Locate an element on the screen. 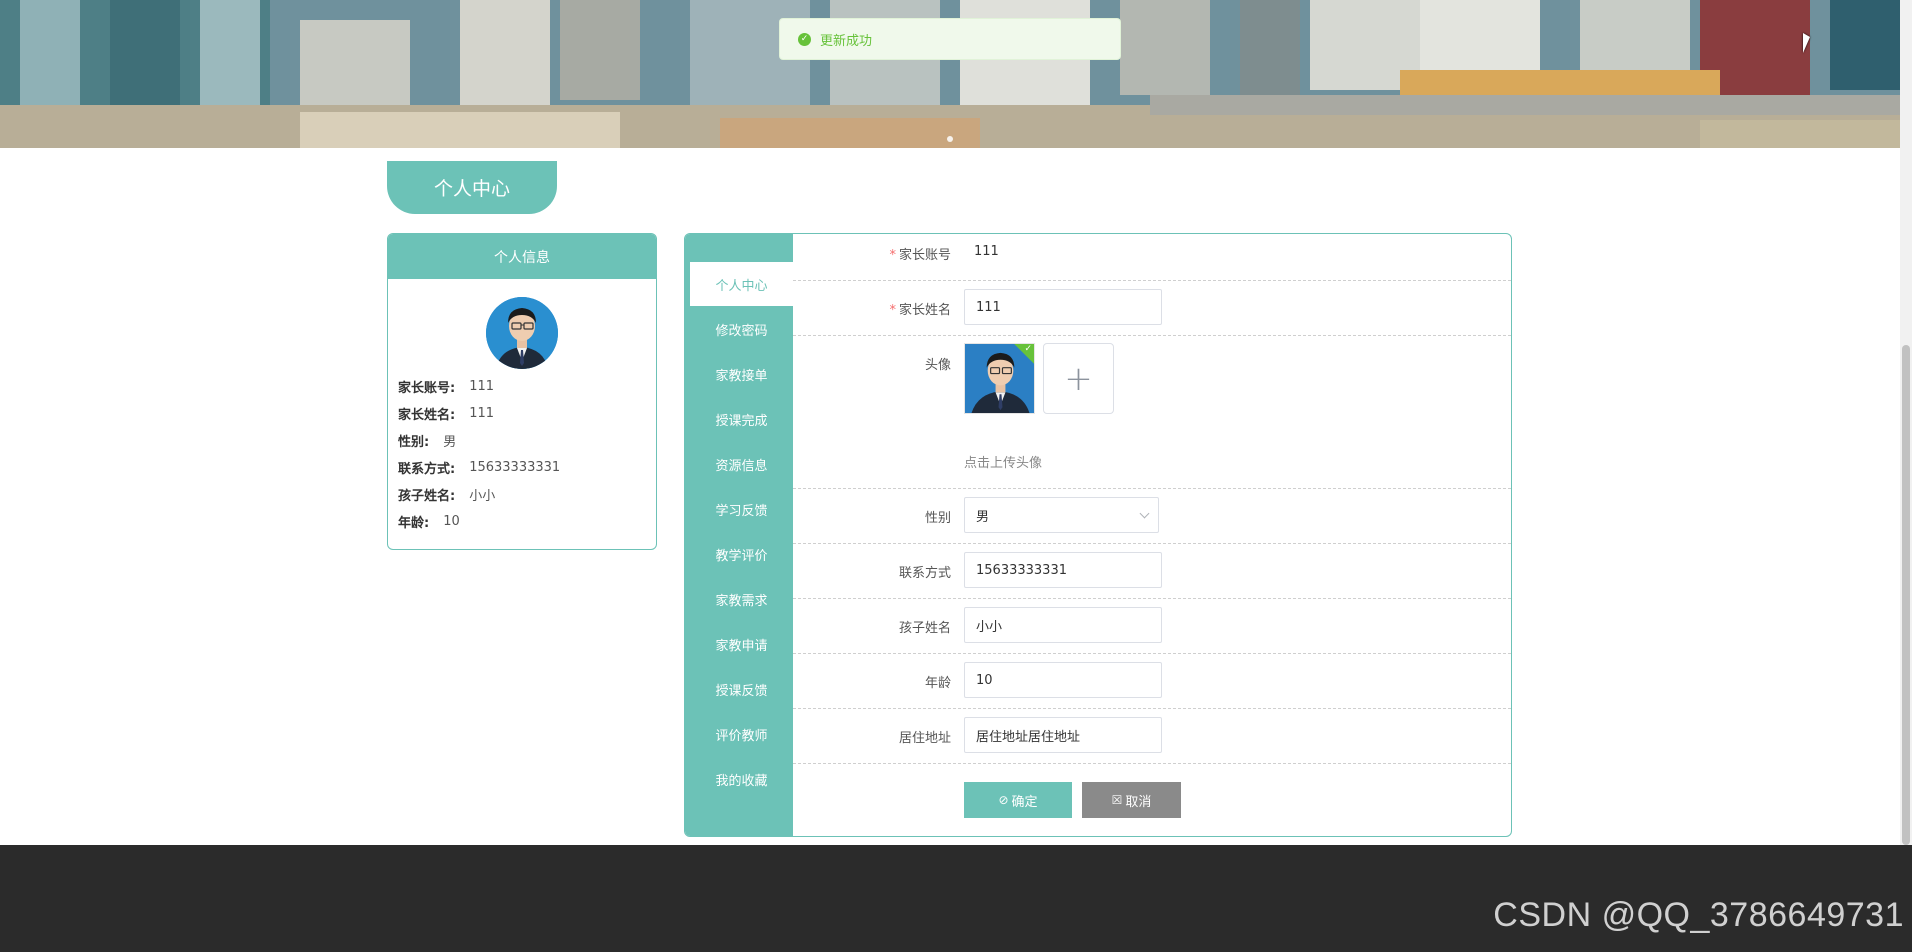 Image resolution: width=1912 pixels, height=952 pixels. form-row-name: * 家长姓名 111 is located at coordinates (1152, 308).